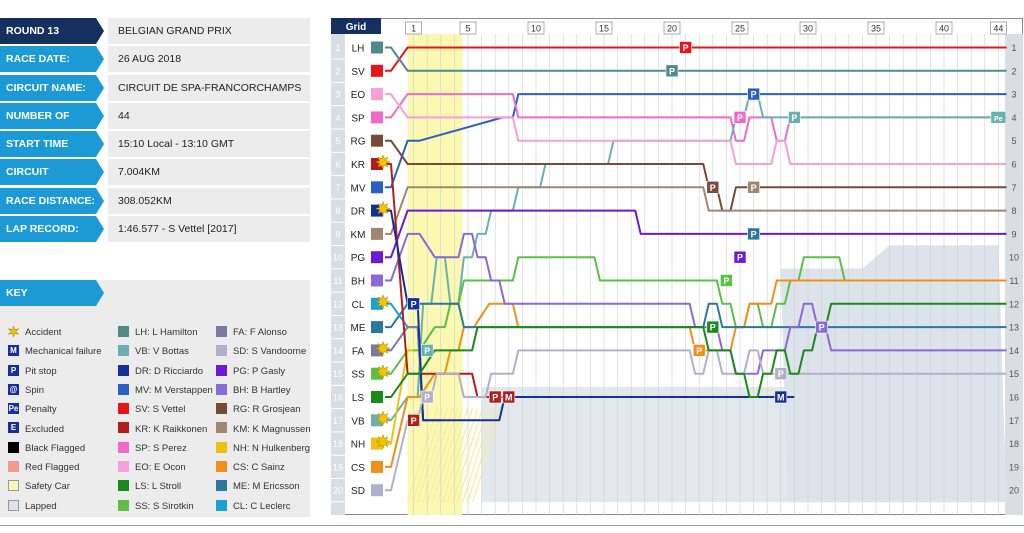  Describe the element at coordinates (944, 29) in the screenshot. I see `lap-tick-label: 40` at that location.